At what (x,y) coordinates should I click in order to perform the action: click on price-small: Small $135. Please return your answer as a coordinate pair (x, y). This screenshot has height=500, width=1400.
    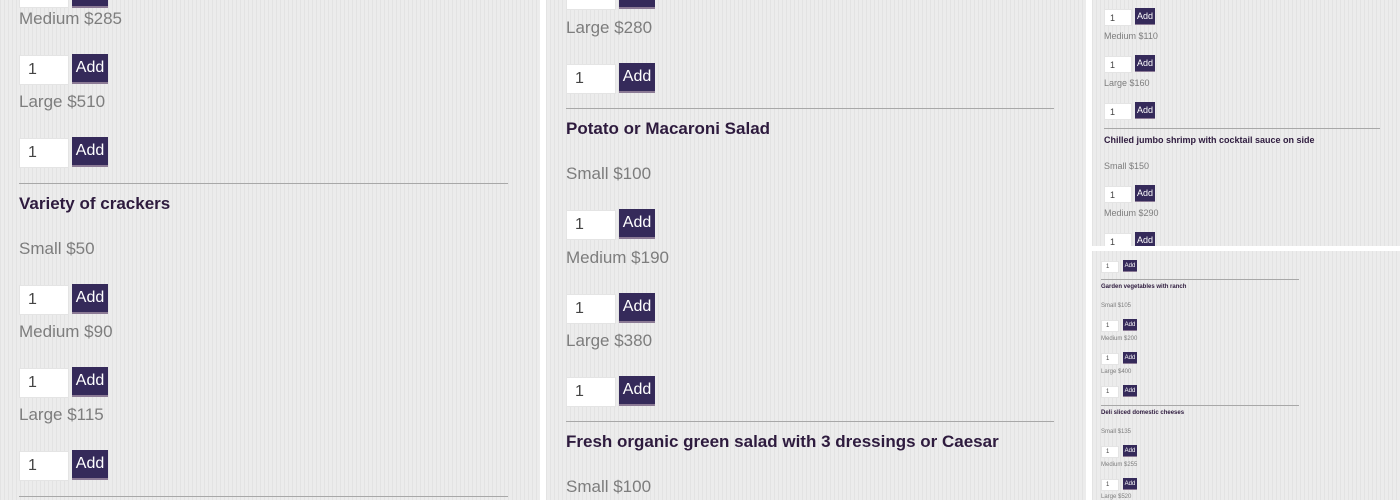
    Looking at the image, I should click on (1116, 432).